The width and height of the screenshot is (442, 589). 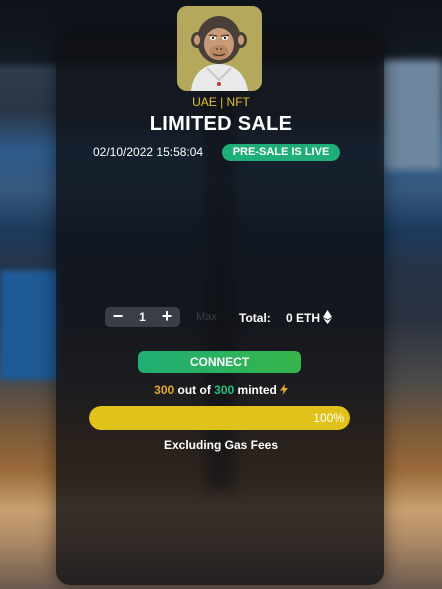 I want to click on mint-progress-bar: 100%, so click(x=219, y=418).